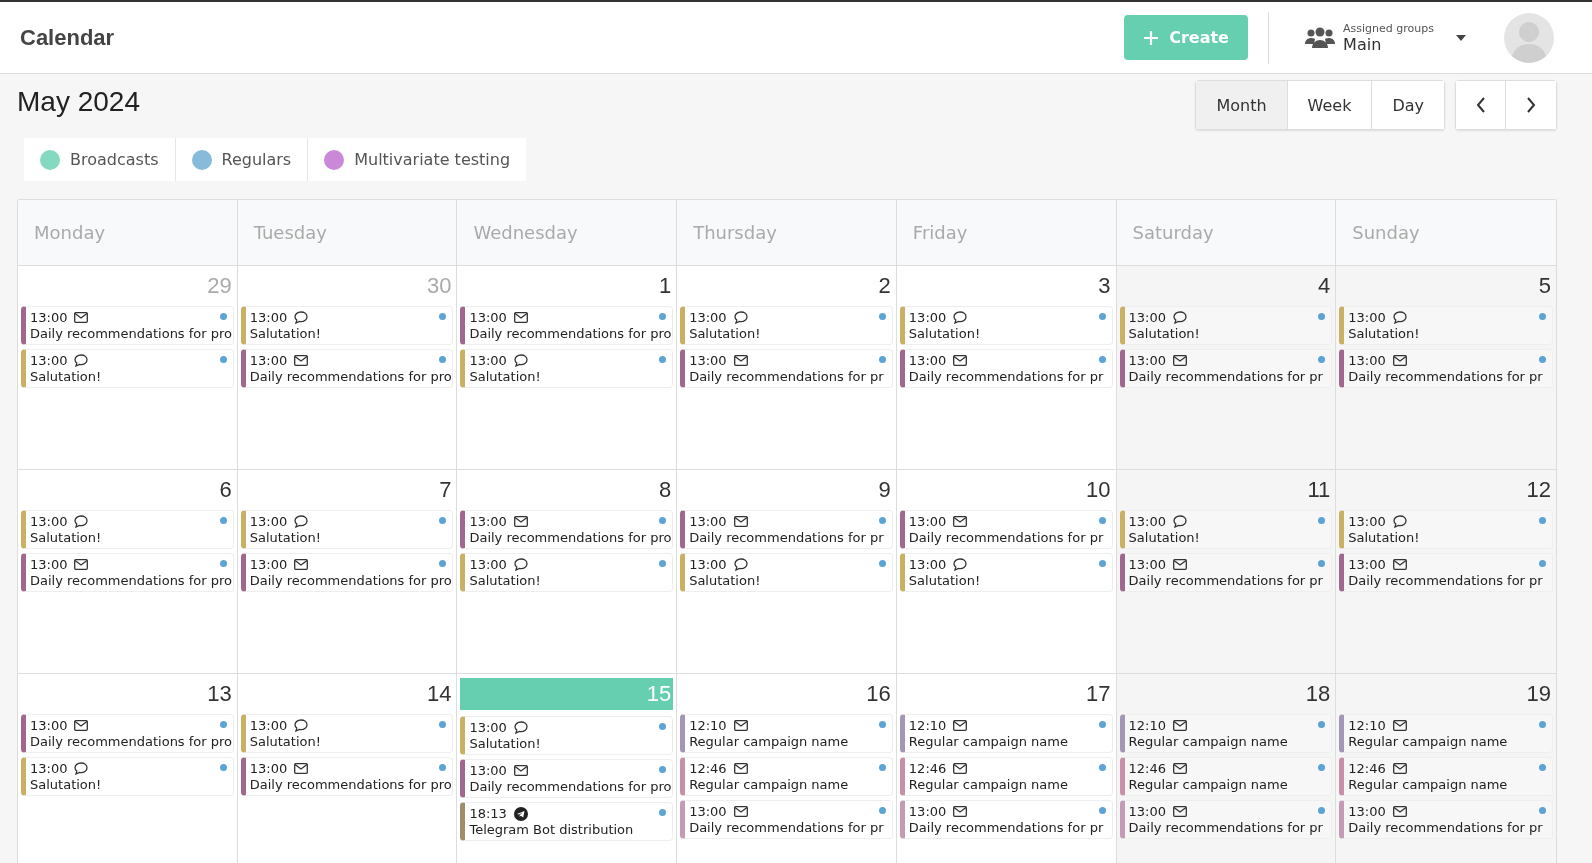  Describe the element at coordinates (1529, 37) in the screenshot. I see `avatar` at that location.